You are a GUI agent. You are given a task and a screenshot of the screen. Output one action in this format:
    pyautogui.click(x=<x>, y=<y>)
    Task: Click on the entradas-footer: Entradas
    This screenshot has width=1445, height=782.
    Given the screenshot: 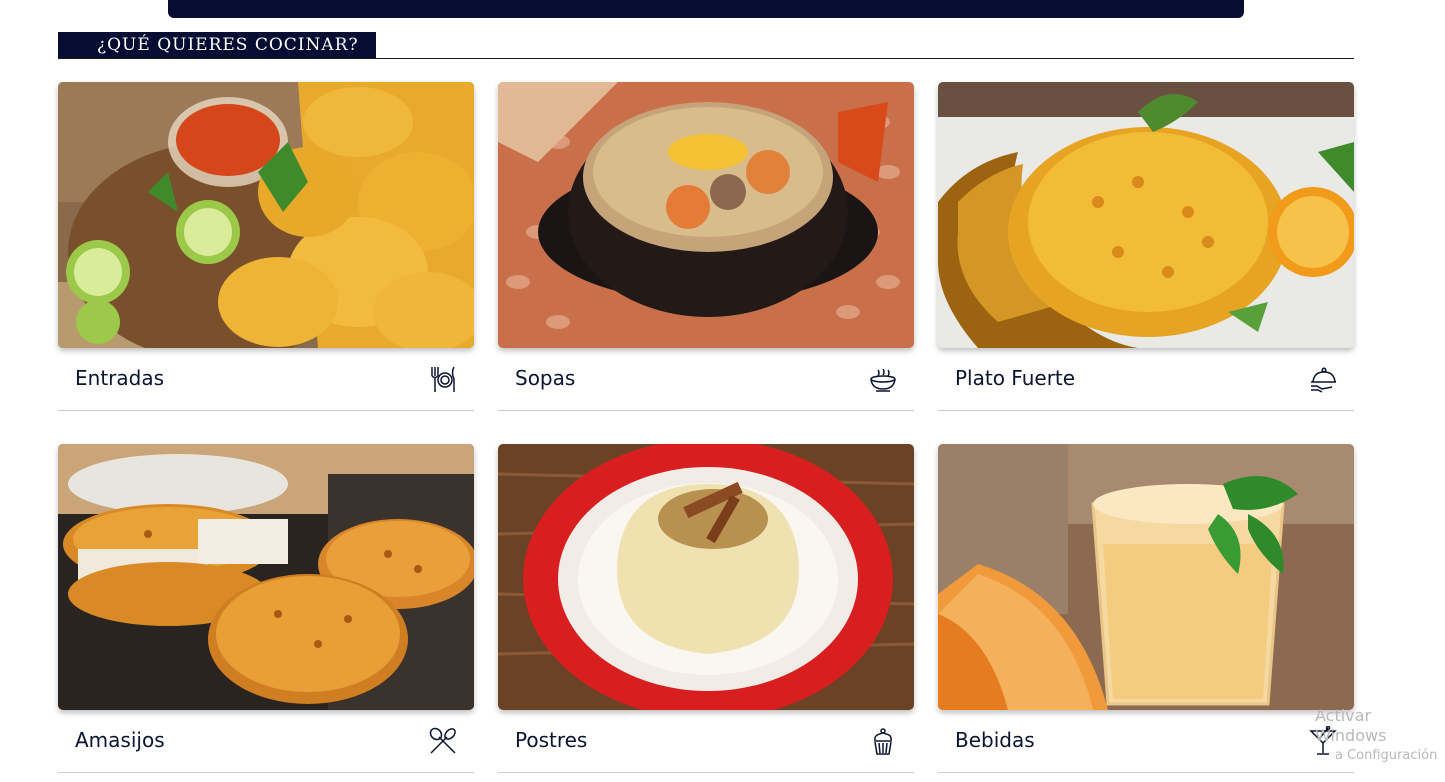 What is the action you would take?
    pyautogui.click(x=266, y=379)
    